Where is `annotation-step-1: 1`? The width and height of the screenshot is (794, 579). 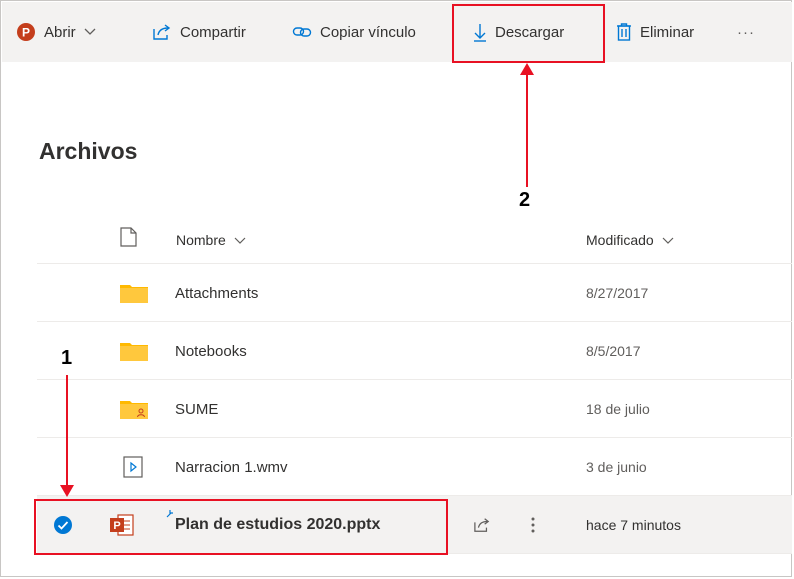 annotation-step-1: 1 is located at coordinates (67, 358).